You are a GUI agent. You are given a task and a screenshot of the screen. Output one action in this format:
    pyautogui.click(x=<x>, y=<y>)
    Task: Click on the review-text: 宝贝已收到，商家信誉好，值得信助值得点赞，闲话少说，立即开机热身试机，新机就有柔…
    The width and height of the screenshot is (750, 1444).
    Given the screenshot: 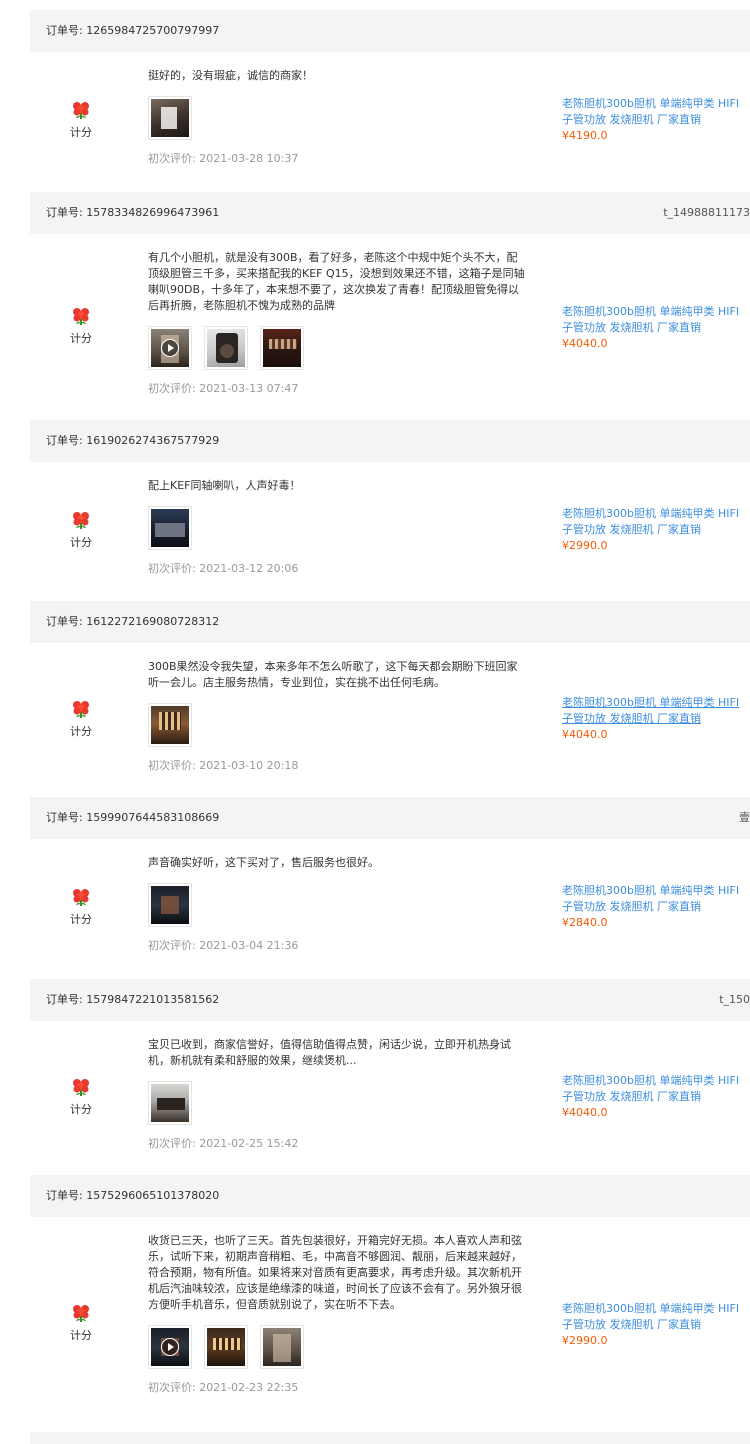 What is the action you would take?
    pyautogui.click(x=329, y=1052)
    